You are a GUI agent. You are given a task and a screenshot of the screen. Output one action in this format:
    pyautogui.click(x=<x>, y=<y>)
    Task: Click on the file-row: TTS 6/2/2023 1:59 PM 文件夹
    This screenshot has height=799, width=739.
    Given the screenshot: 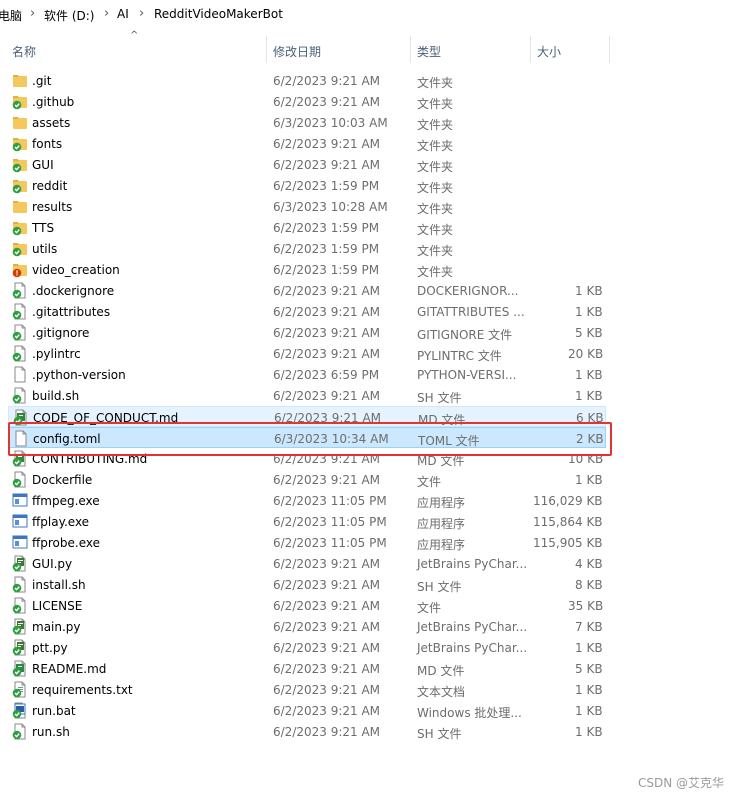 What is the action you would take?
    pyautogui.click(x=369, y=227)
    